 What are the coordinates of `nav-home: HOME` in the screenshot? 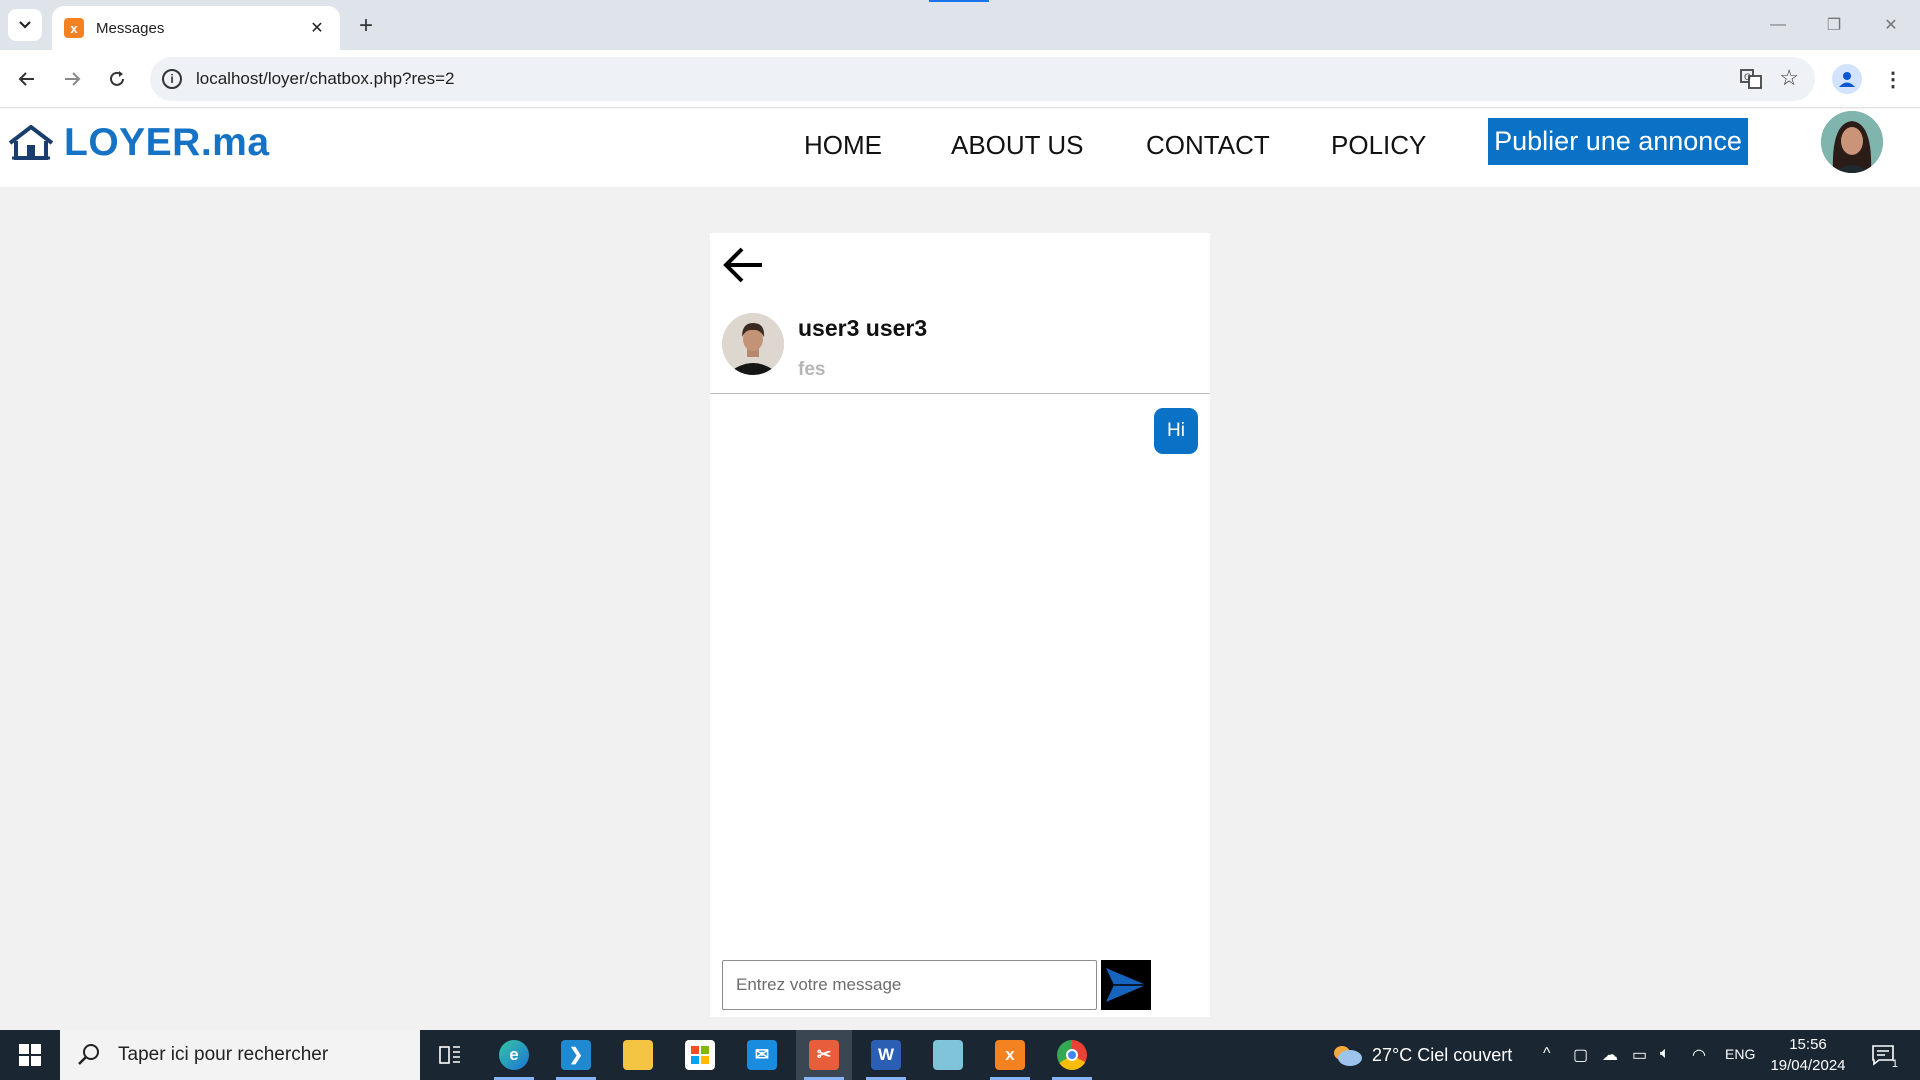 It's located at (843, 145).